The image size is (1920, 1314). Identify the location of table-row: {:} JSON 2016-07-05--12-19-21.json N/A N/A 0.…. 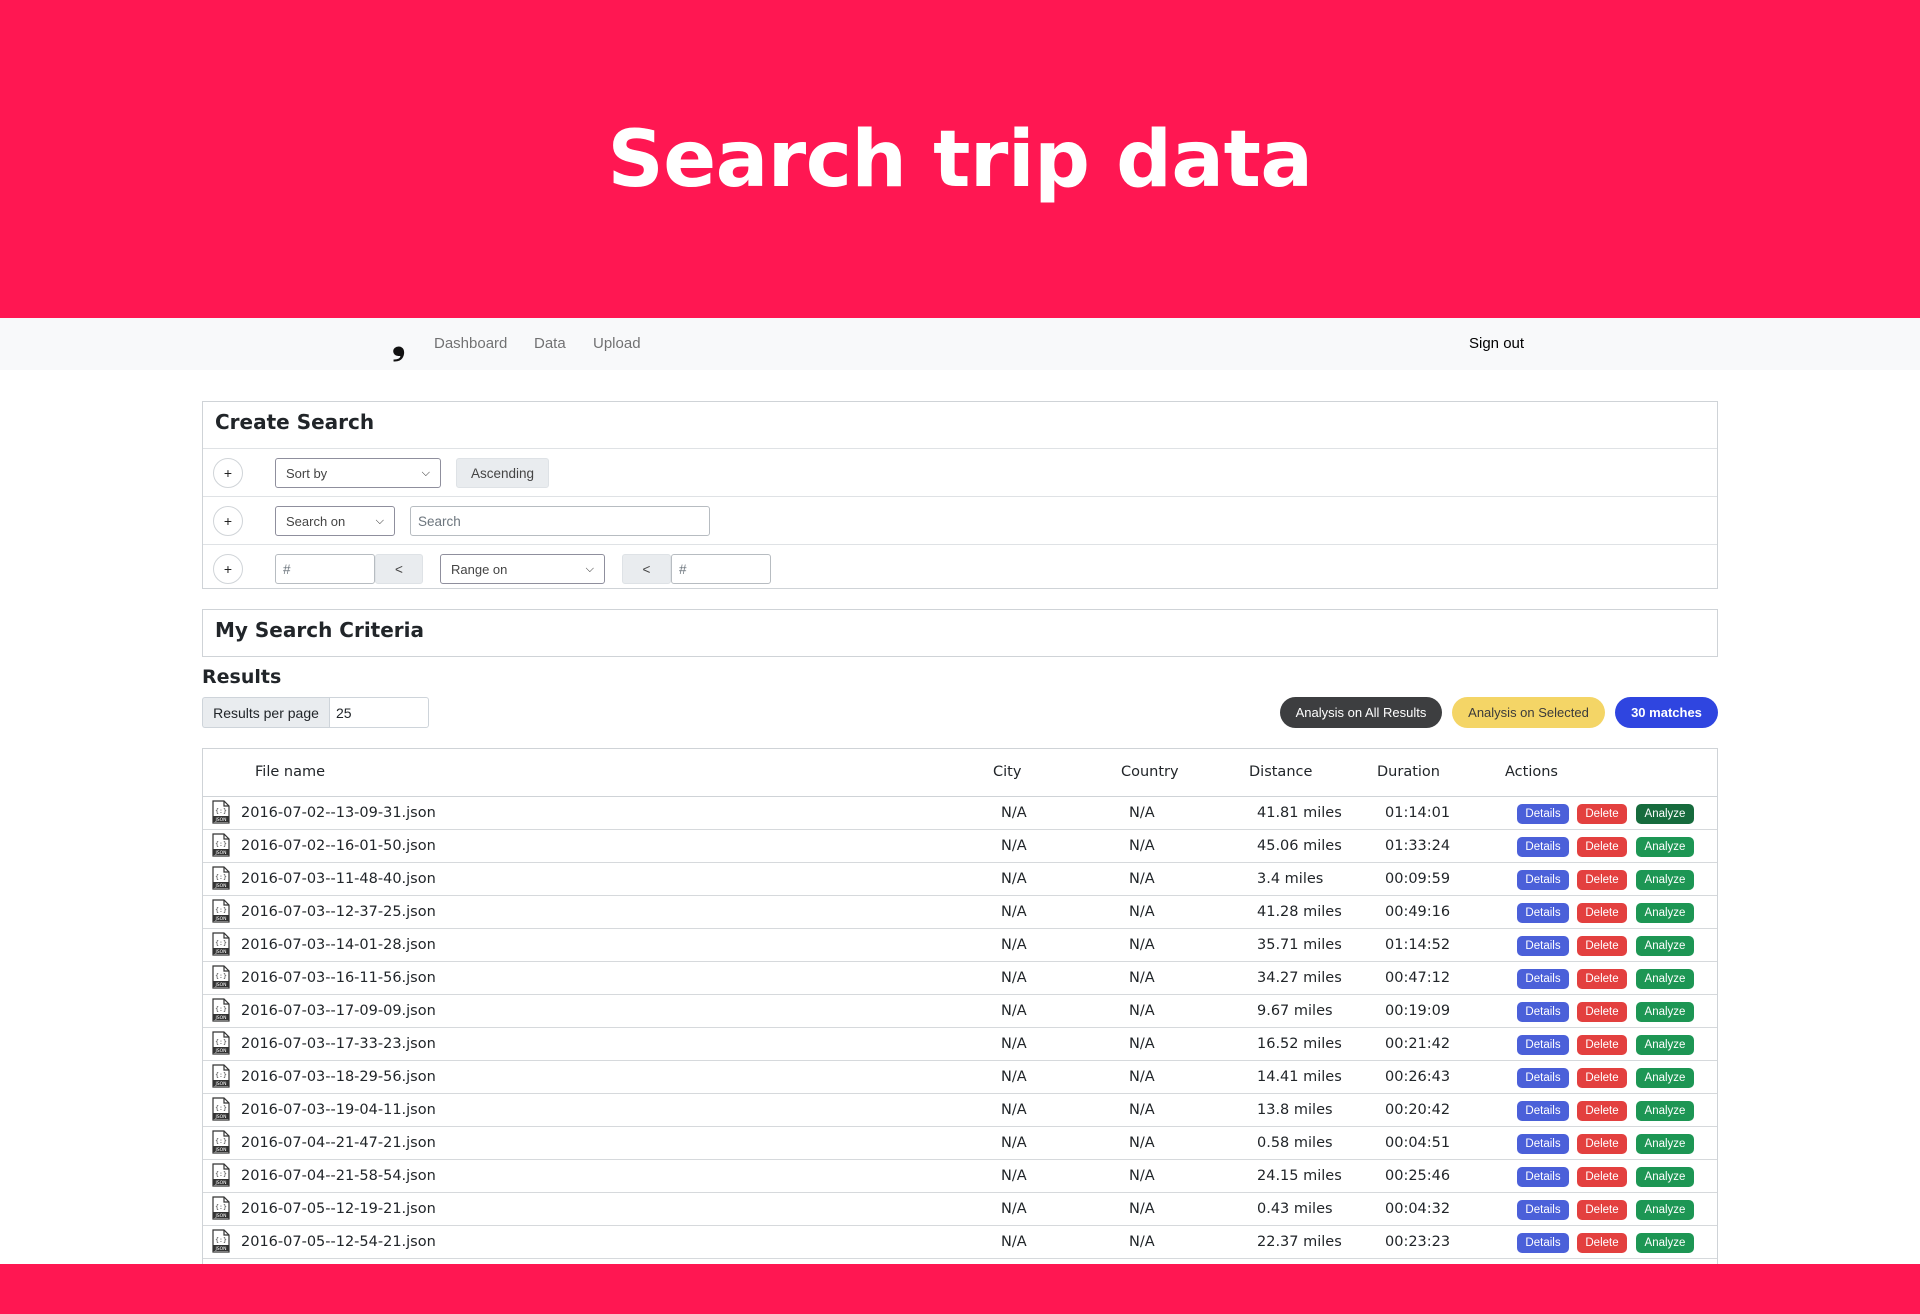
(960, 1209).